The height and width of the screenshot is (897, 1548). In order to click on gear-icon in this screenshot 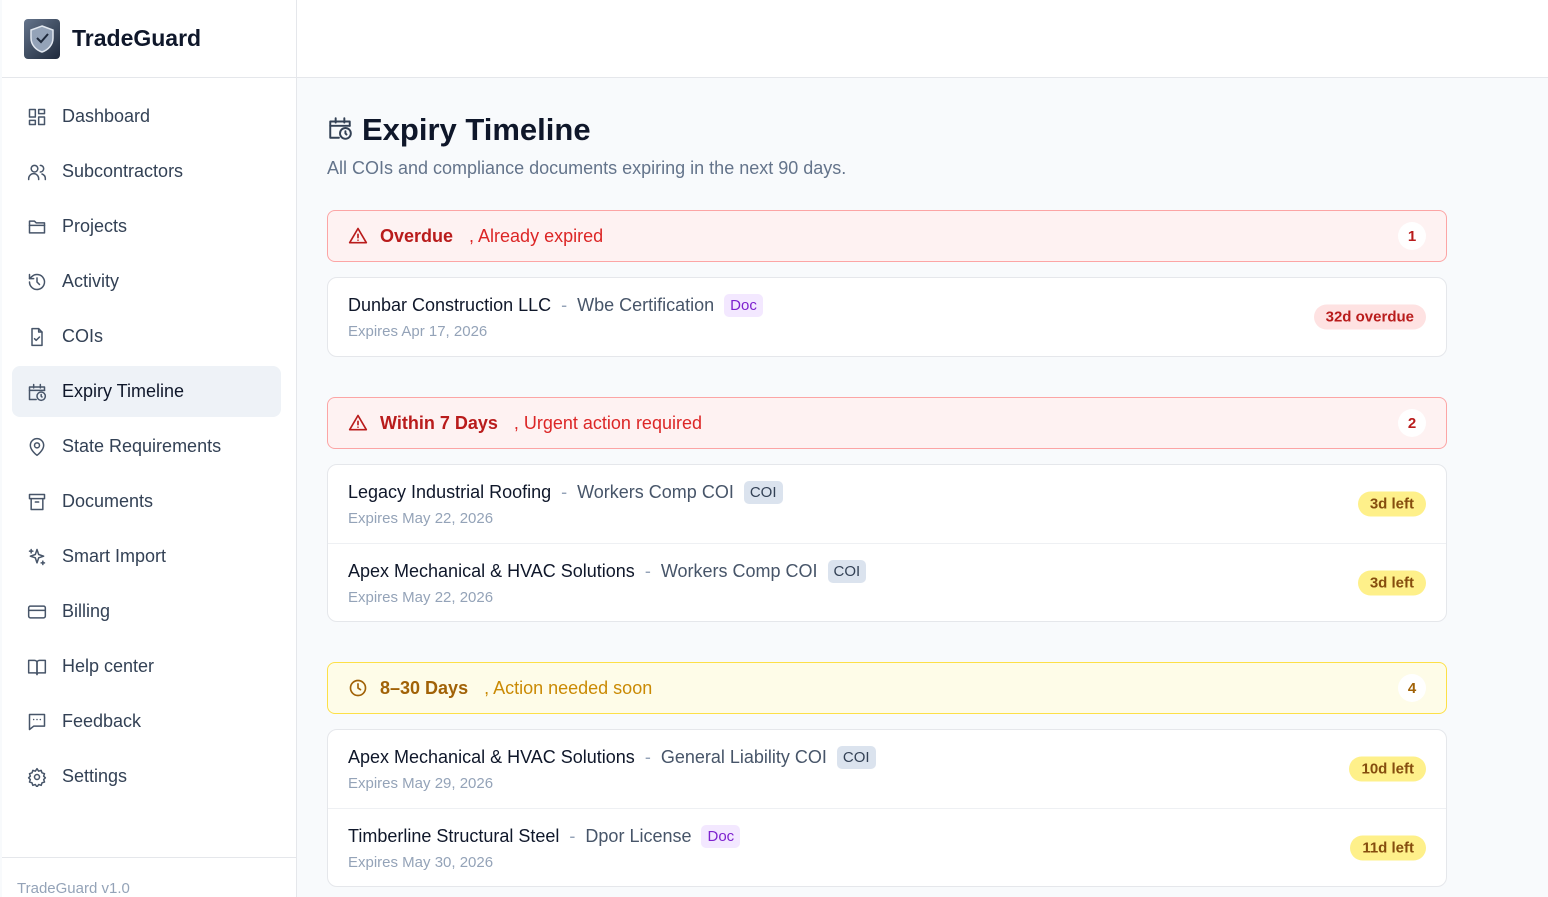, I will do `click(37, 777)`.